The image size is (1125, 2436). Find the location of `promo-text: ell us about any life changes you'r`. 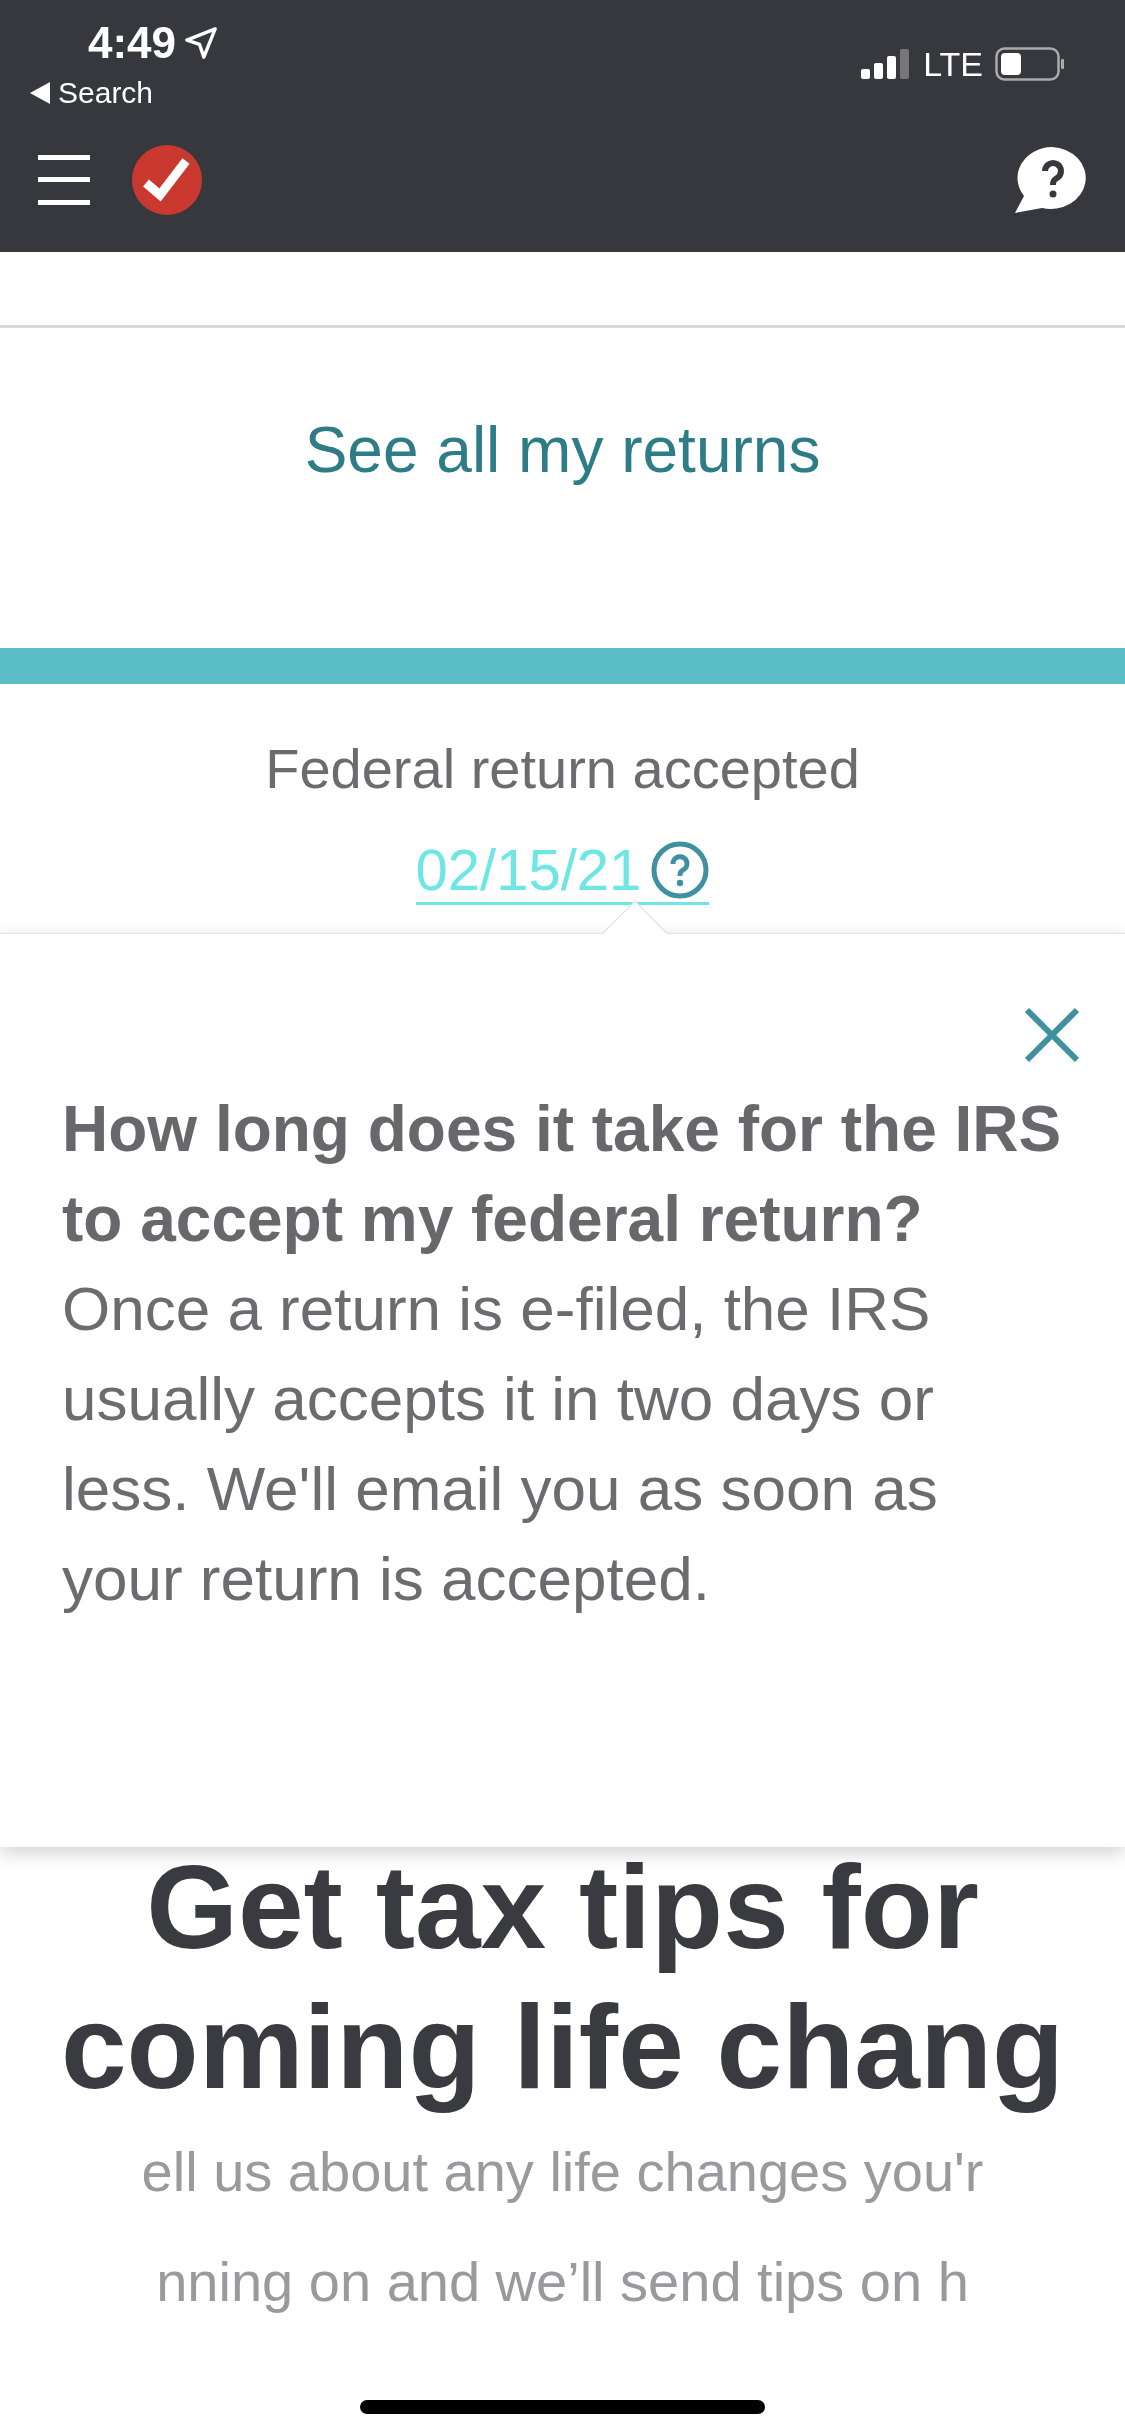

promo-text: ell us about any life changes you'r is located at coordinates (562, 2172).